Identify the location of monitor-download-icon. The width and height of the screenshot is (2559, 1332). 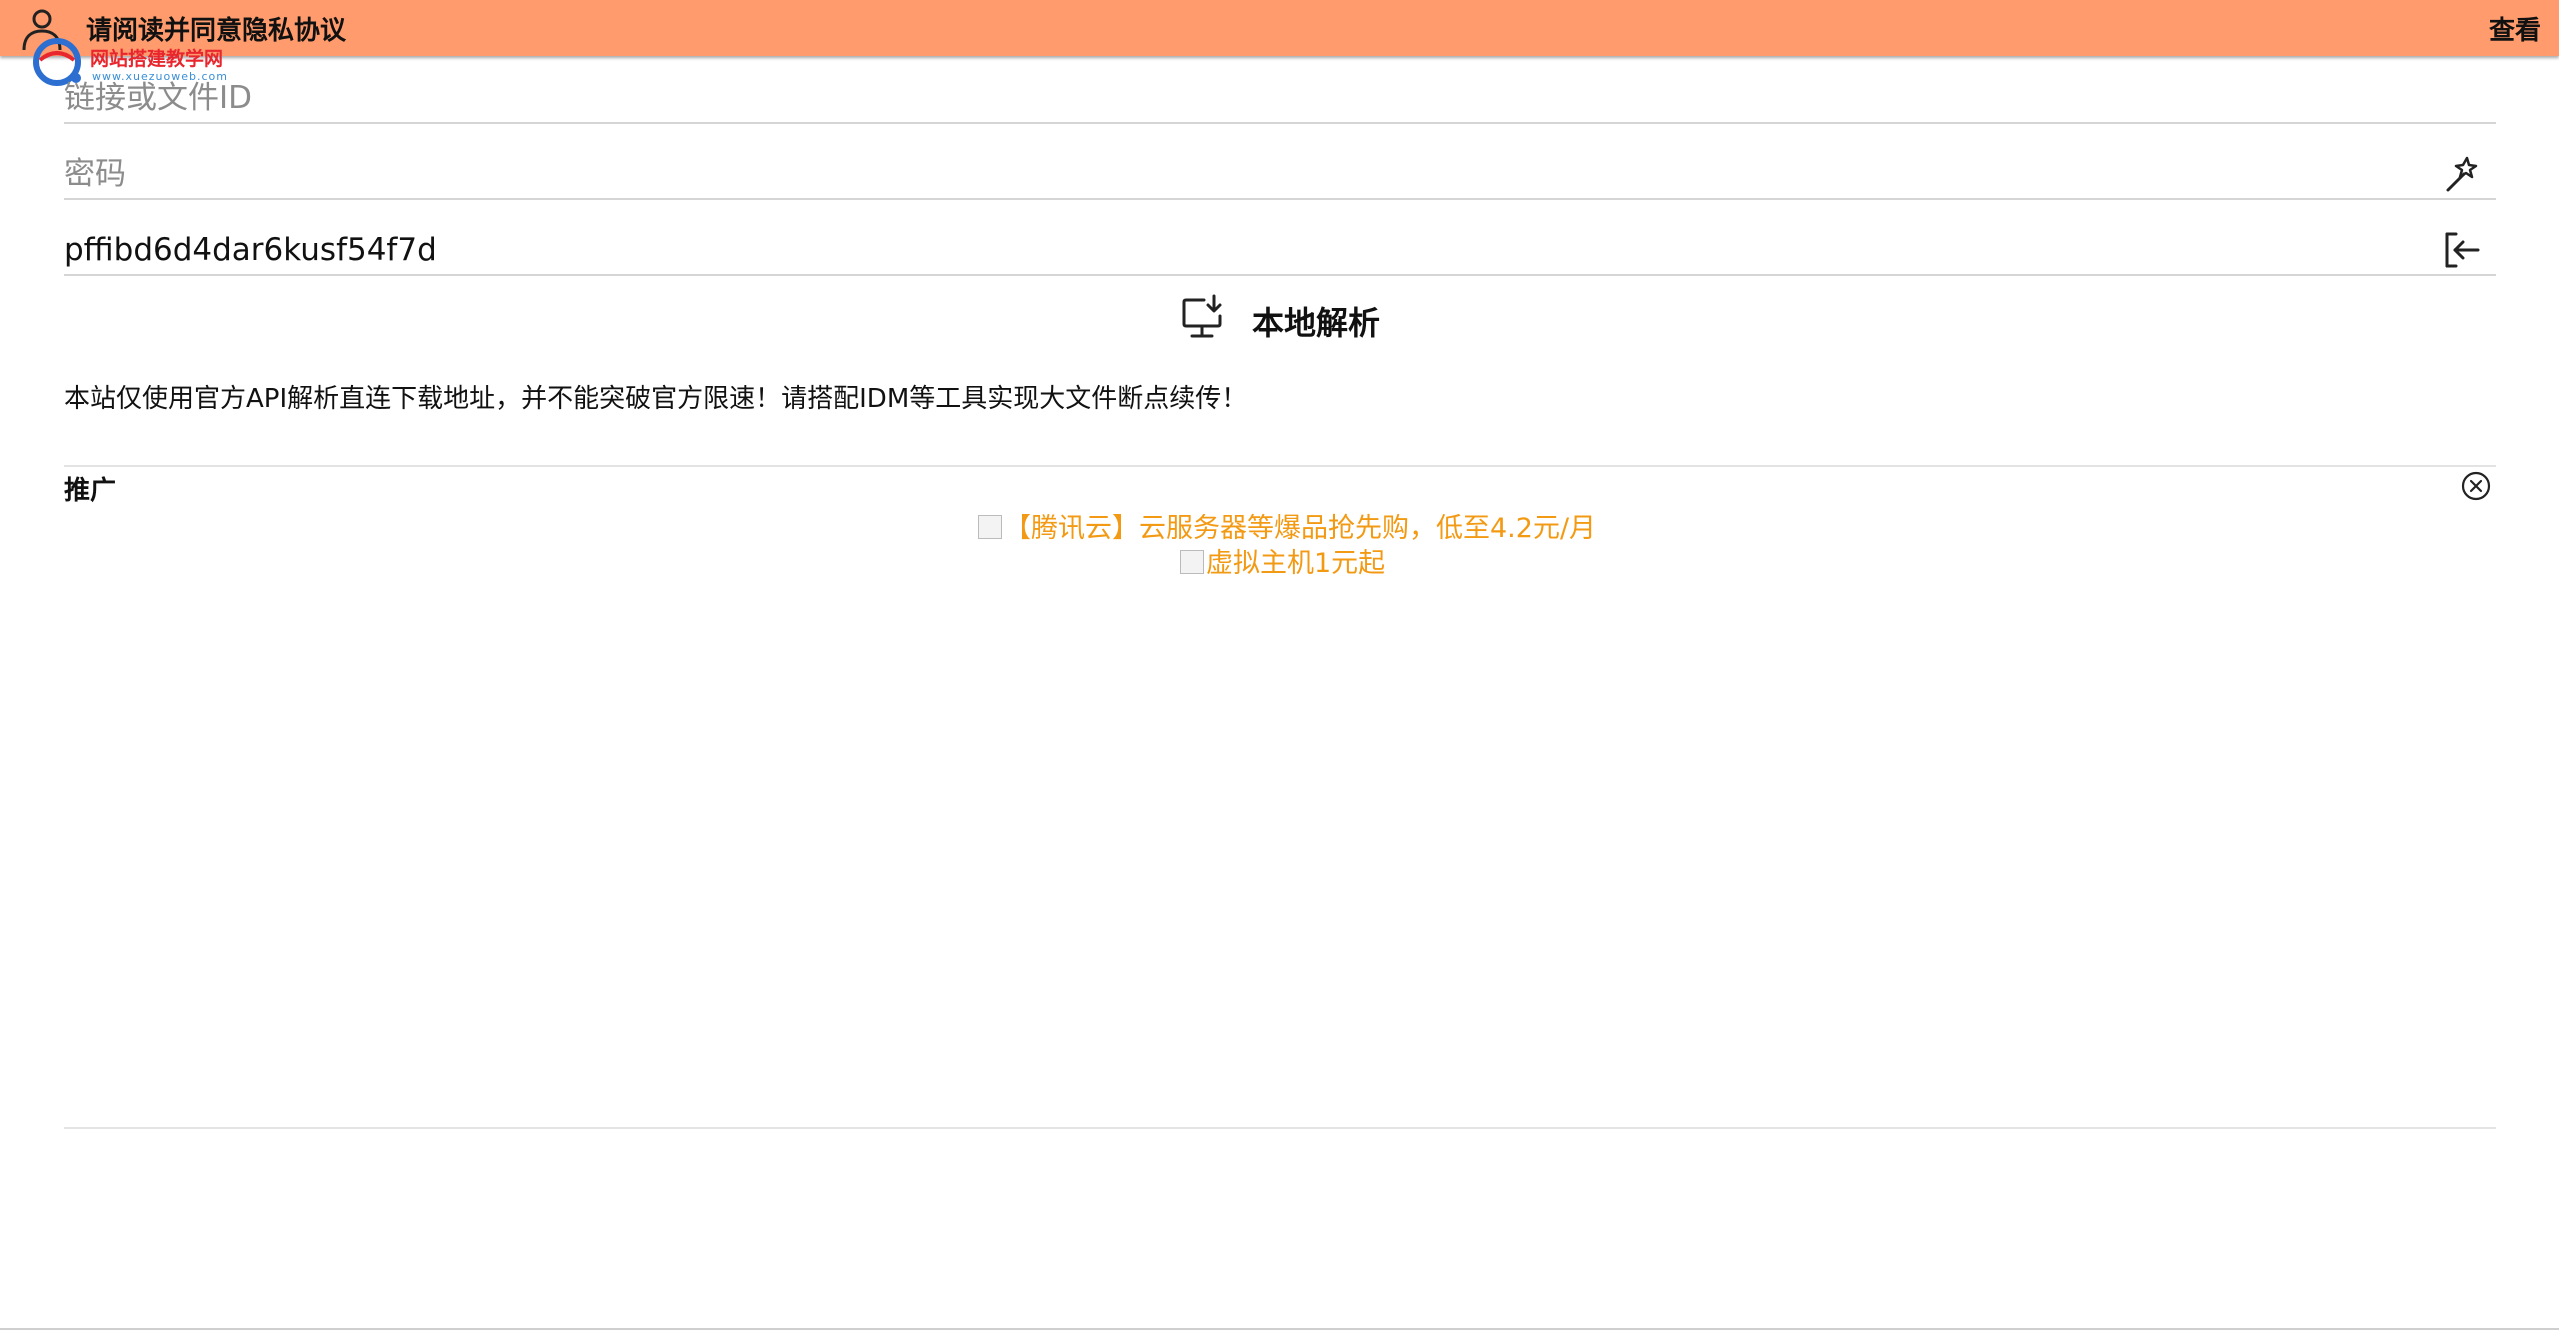
(1202, 316).